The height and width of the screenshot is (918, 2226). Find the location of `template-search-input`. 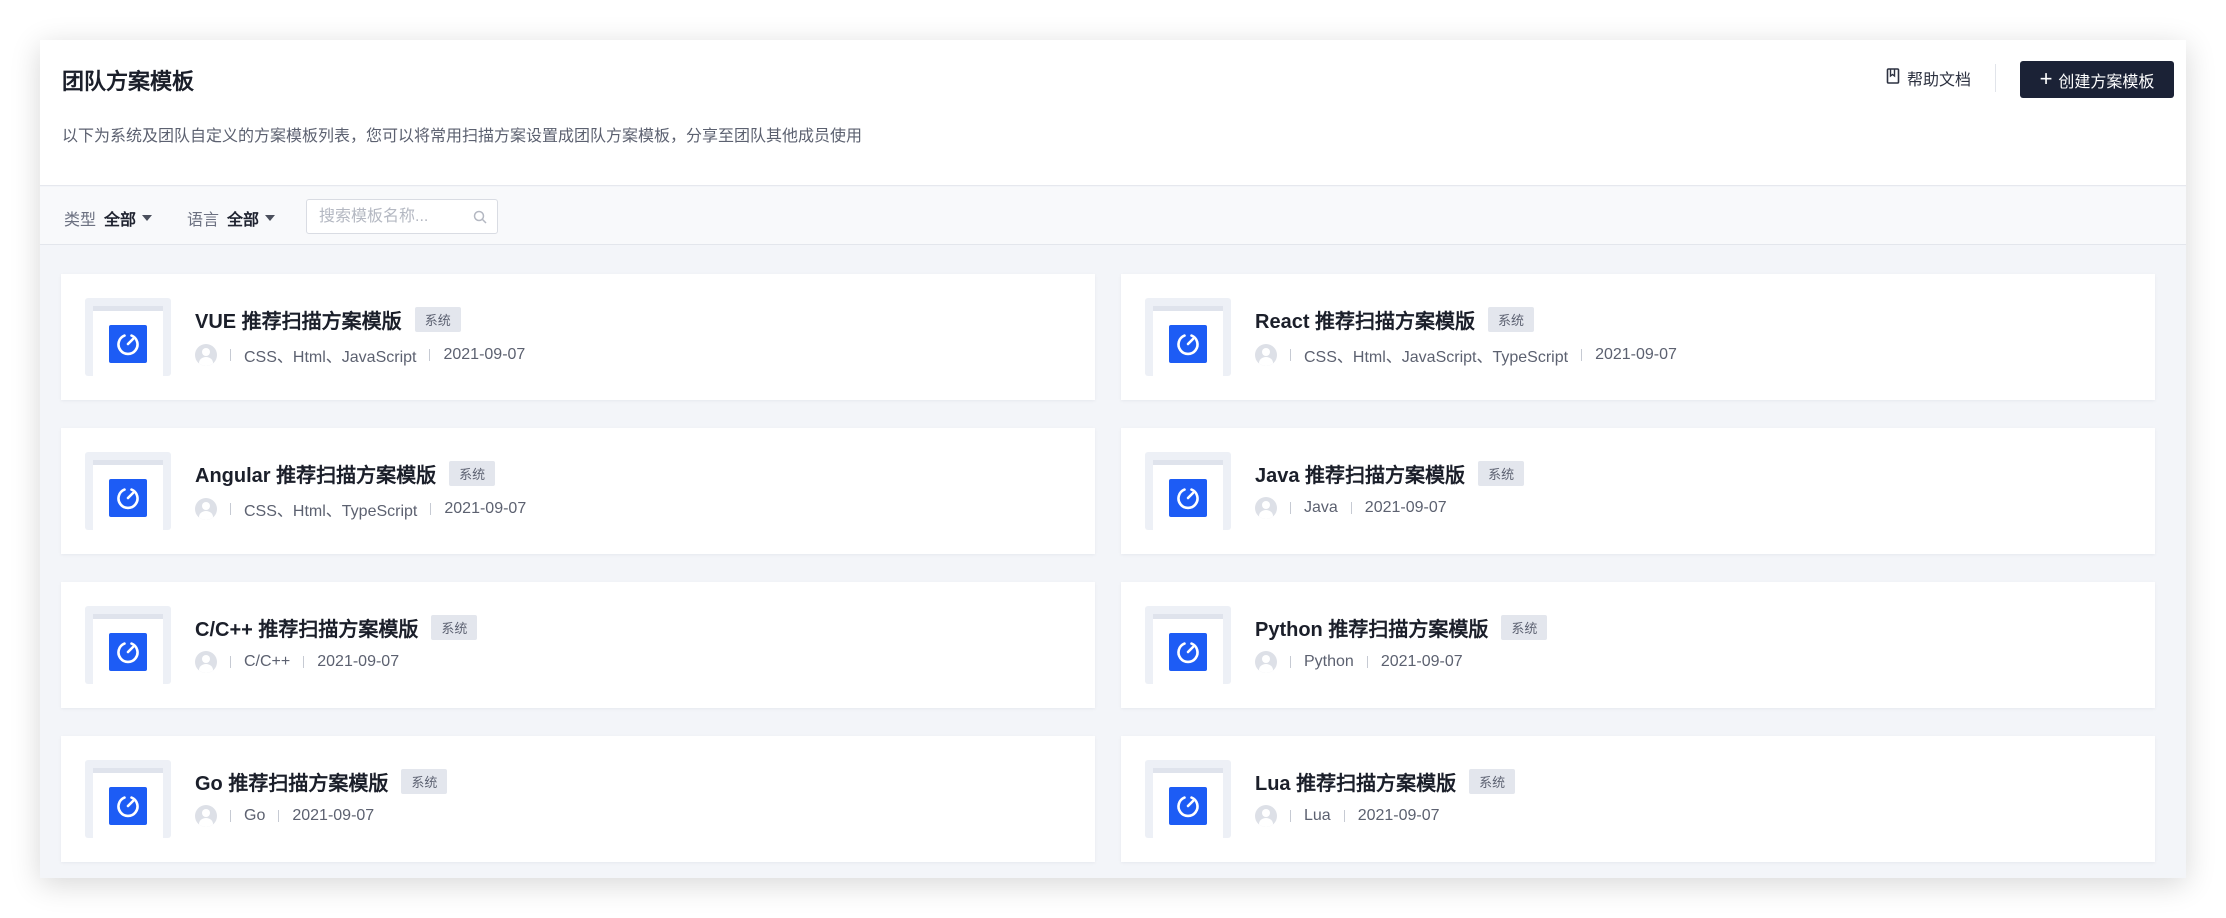

template-search-input is located at coordinates (402, 216).